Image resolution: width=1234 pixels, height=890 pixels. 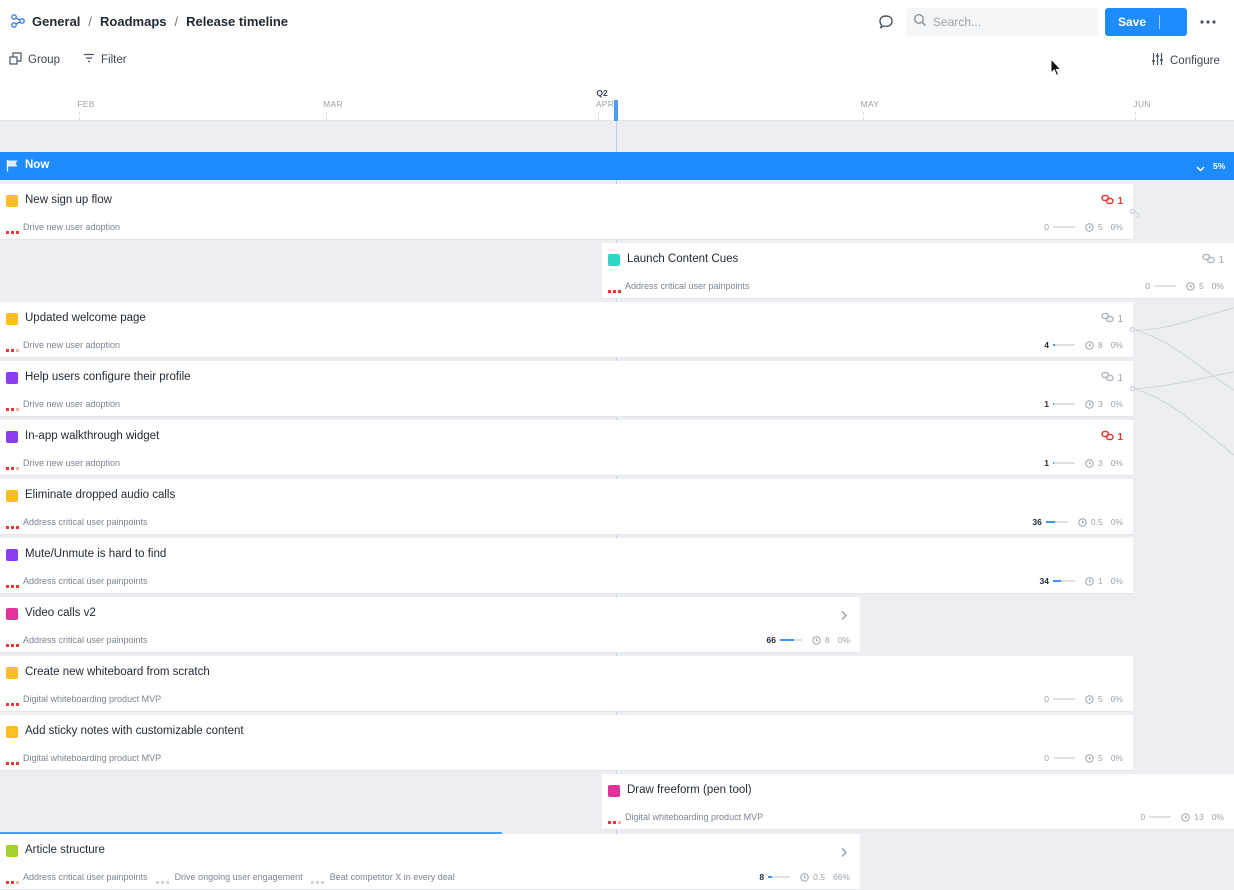 I want to click on feature-title: Article structure, so click(x=65, y=850).